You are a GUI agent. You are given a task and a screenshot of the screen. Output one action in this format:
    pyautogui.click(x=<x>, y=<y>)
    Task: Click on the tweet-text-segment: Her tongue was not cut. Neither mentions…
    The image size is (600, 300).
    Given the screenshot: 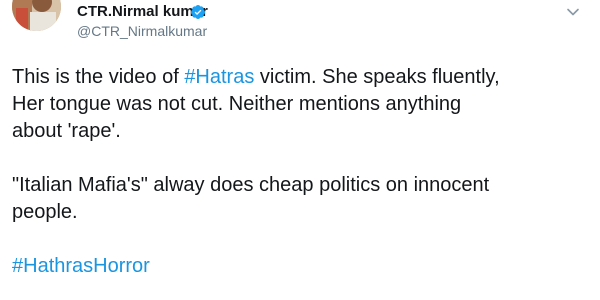 What is the action you would take?
    pyautogui.click(x=237, y=104)
    